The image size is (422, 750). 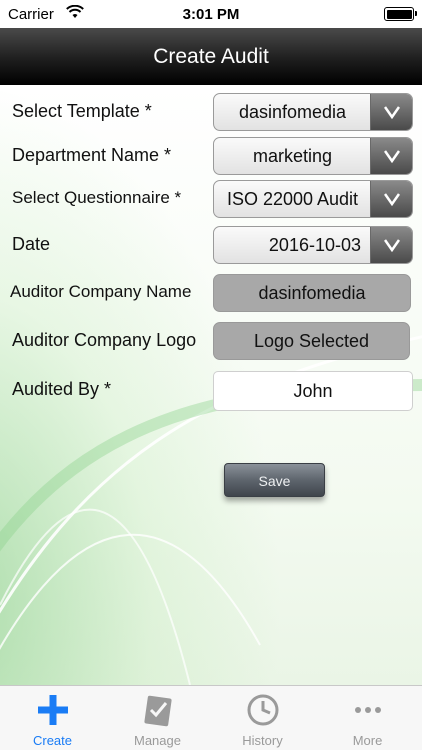 I want to click on tab-more: More, so click(x=367, y=718).